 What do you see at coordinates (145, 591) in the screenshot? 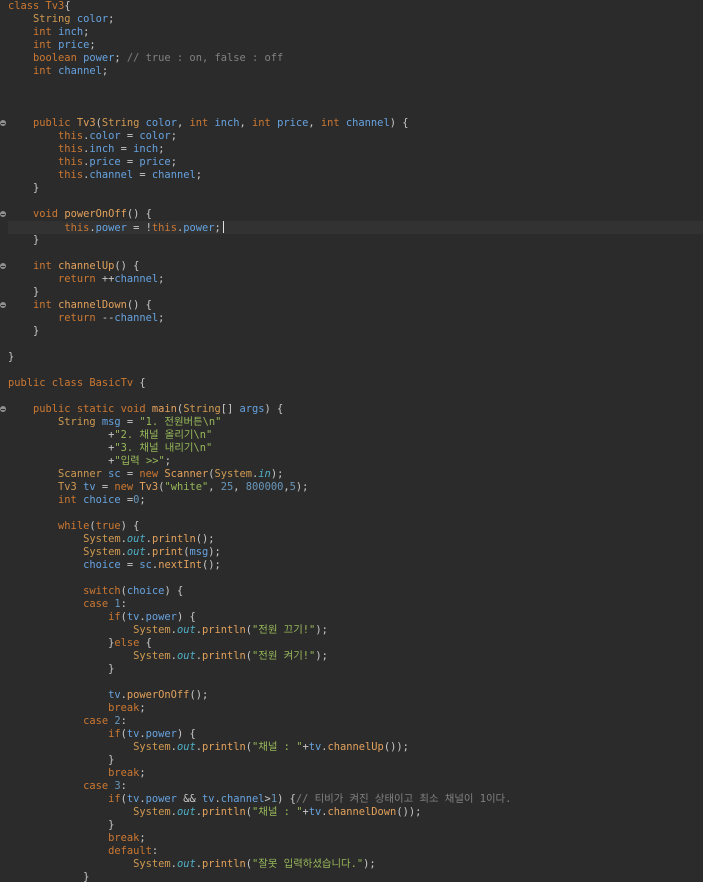
I see `code-token: choice` at bounding box center [145, 591].